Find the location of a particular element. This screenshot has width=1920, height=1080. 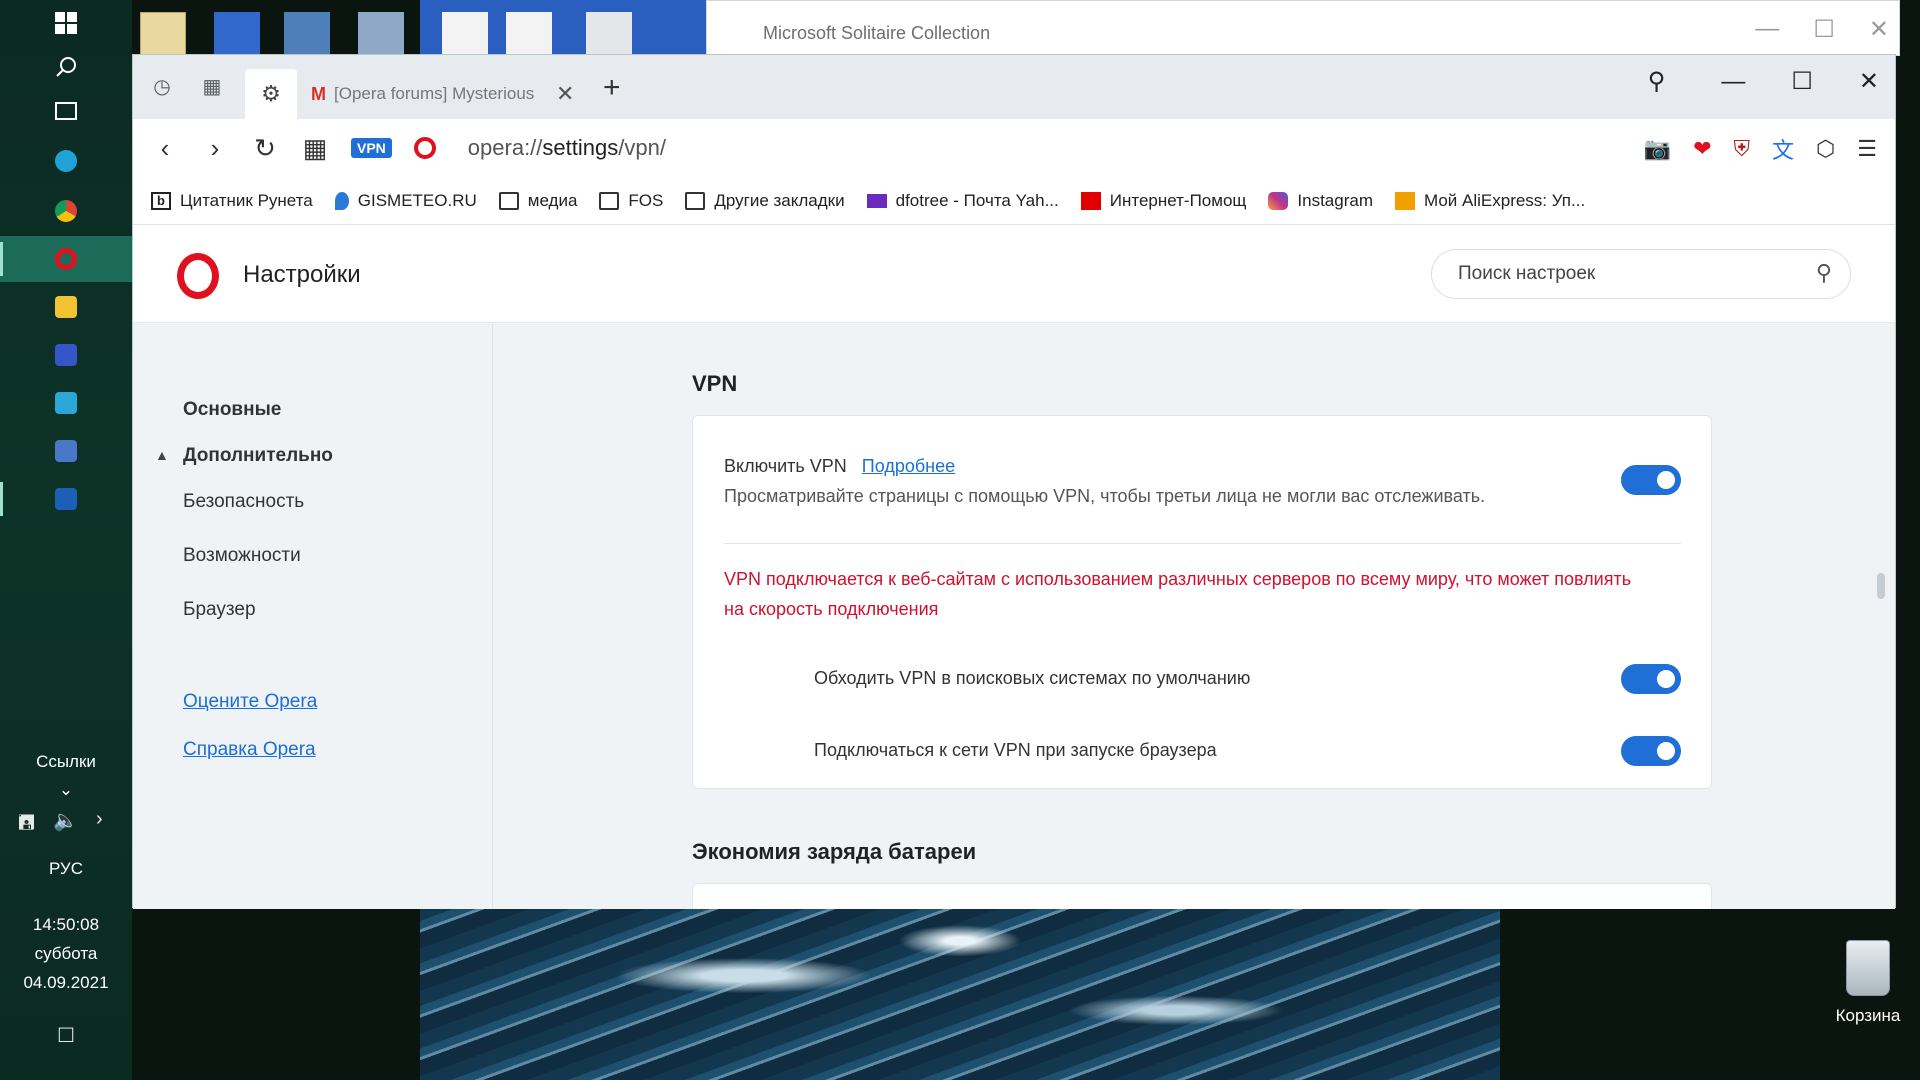

bookmark-item: b Цитатник Рунета is located at coordinates (232, 201).